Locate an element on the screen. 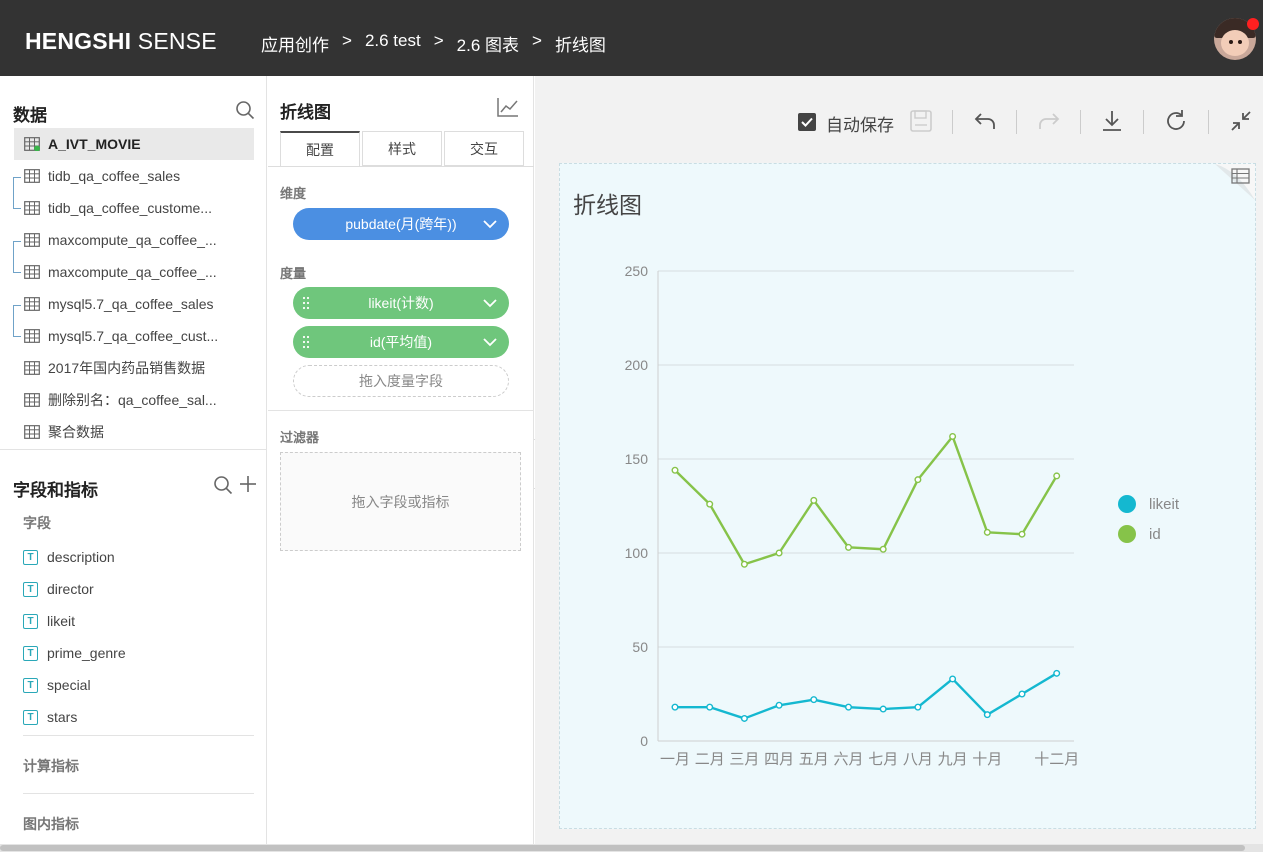  field-item: Tspecial is located at coordinates (57, 685).